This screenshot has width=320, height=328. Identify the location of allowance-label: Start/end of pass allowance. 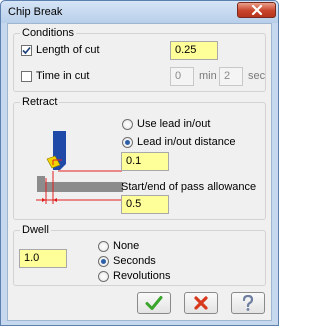
(189, 187).